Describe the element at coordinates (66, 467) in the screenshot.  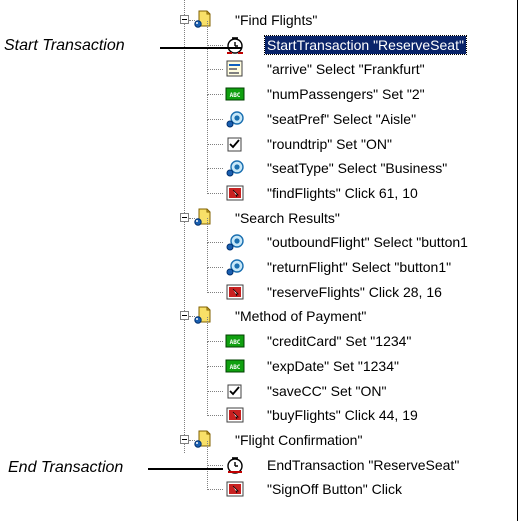
I see `end-transaction-annotation: End Transaction` at that location.